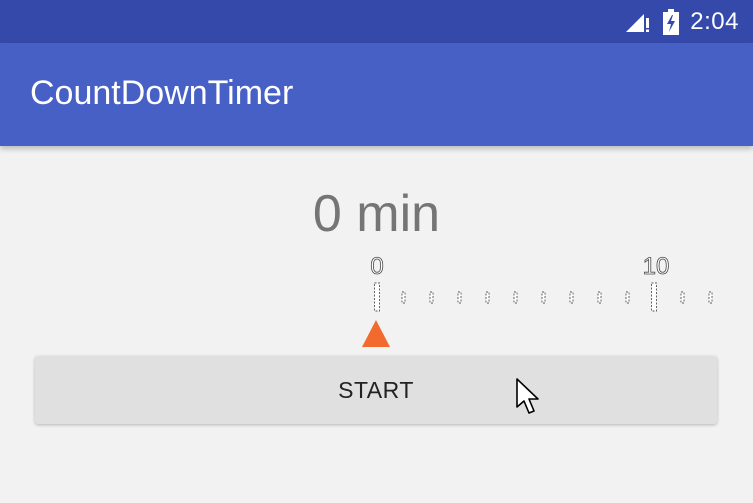 The width and height of the screenshot is (753, 503). Describe the element at coordinates (528, 397) in the screenshot. I see `mouse-pointer-icon` at that location.